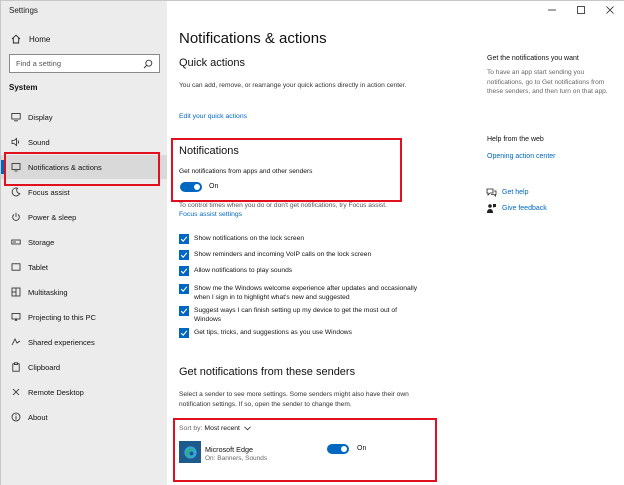 The width and height of the screenshot is (624, 485). Describe the element at coordinates (253, 38) in the screenshot. I see `page-title: Notifications & actions` at that location.